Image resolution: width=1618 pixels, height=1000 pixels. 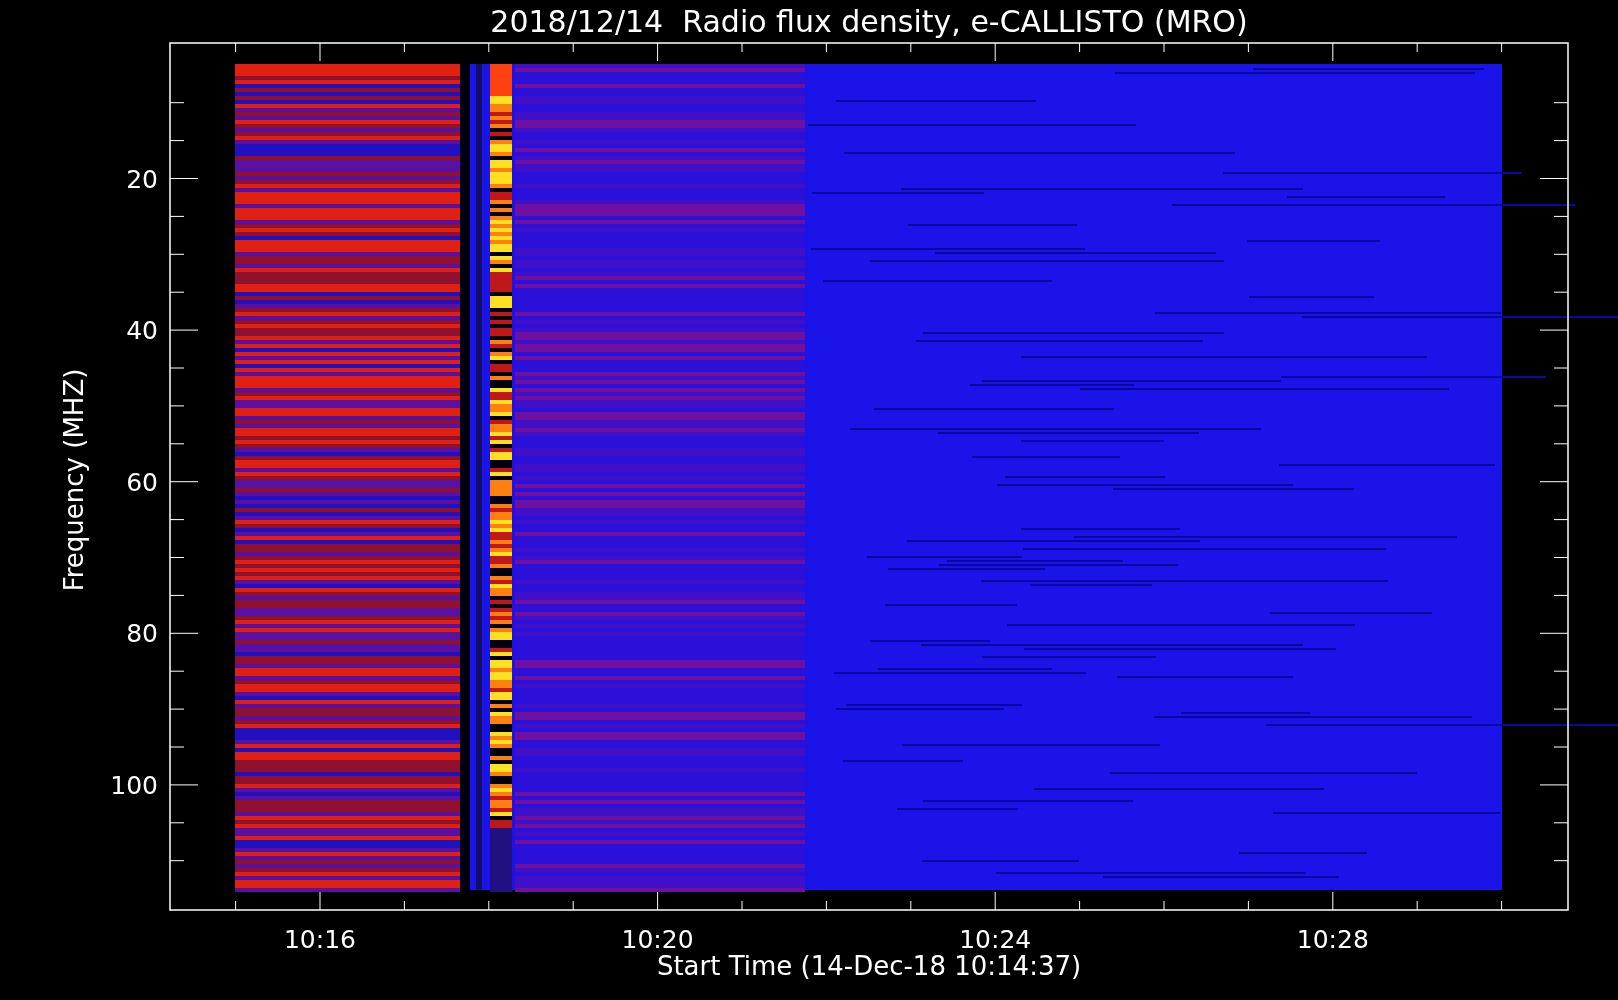 I want to click on plot-title: 2018/12/14 Radio flux density, e-CALLISTO (MRO), so click(x=869, y=21).